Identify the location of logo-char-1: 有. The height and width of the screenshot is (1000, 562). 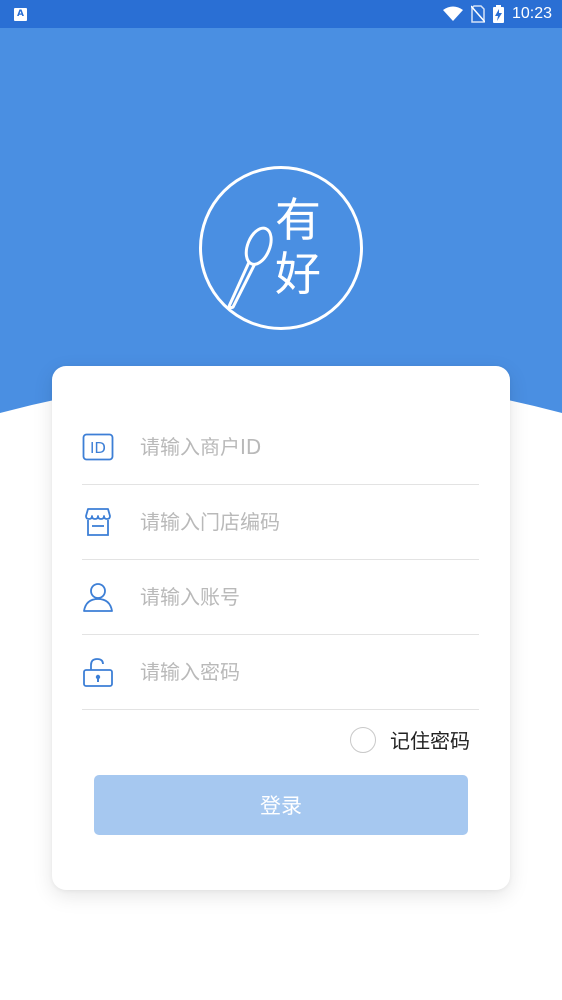
(298, 220).